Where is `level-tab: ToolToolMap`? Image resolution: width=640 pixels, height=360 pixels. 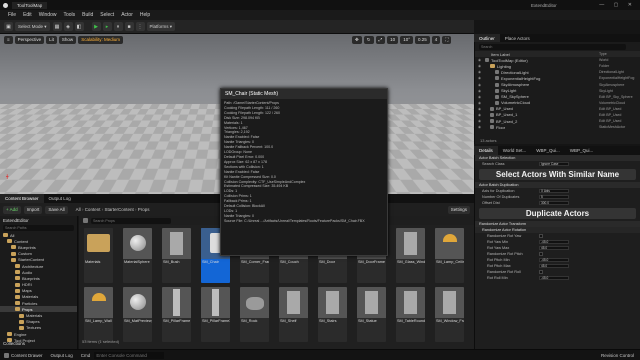 level-tab: ToolToolMap is located at coordinates (30, 5).